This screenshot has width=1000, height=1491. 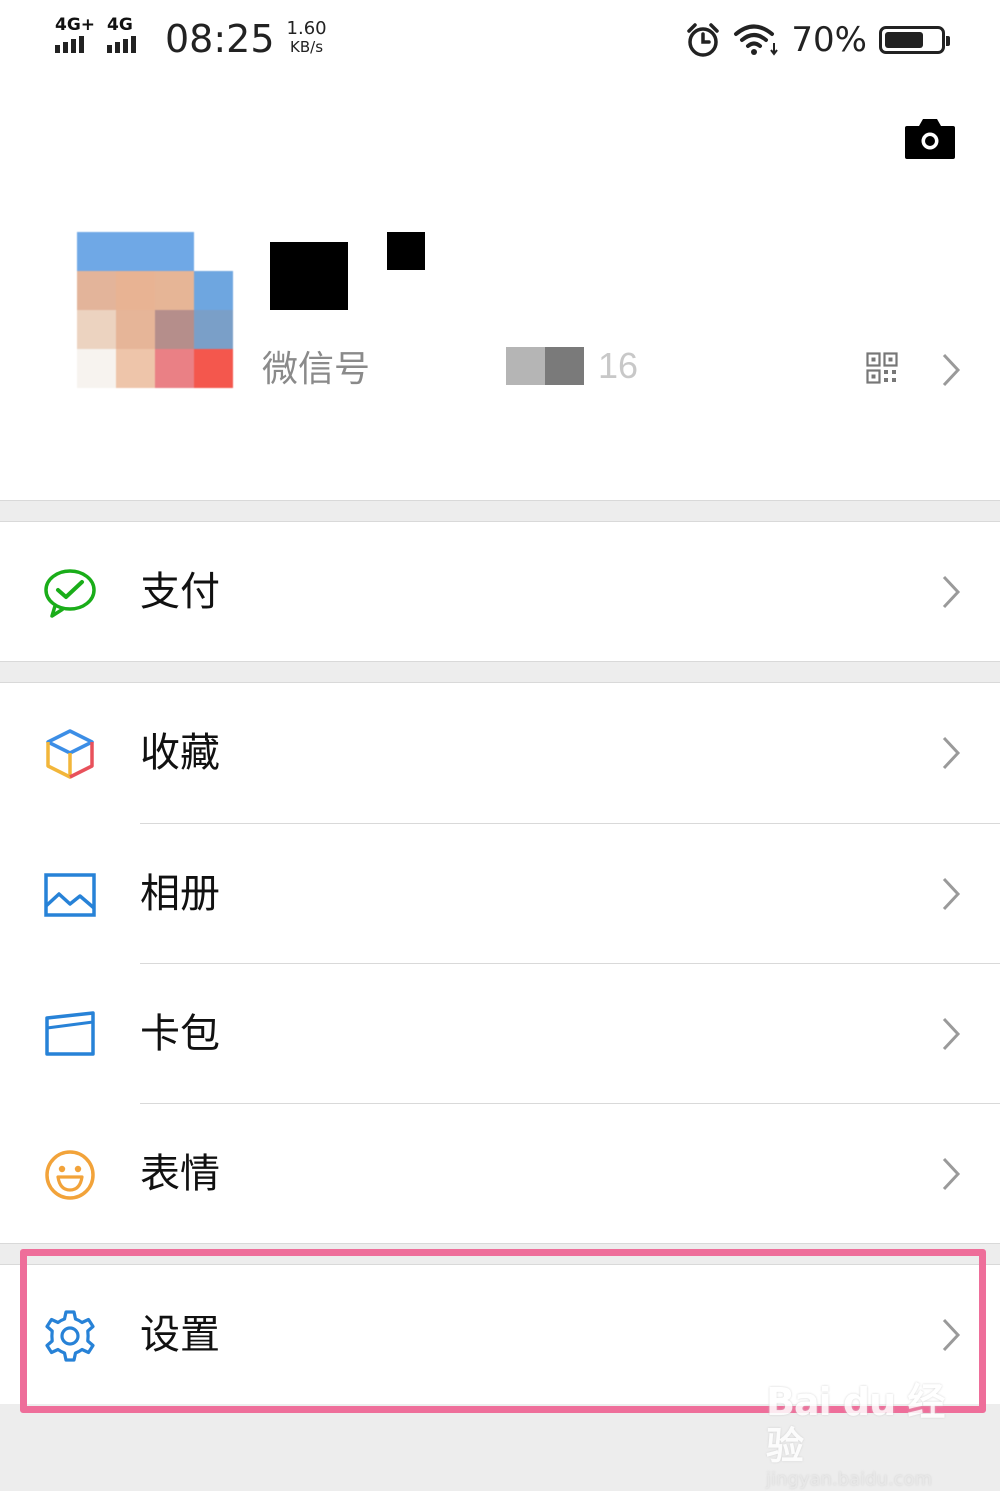 I want to click on watermark-brand: Bai du 经验, so click(x=855, y=1424).